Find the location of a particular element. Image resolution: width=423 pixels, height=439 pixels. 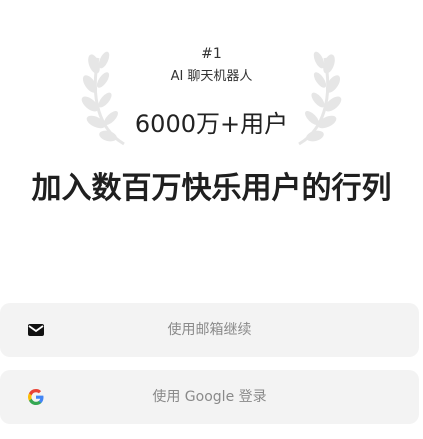

user-count: 6000万+用户 is located at coordinates (211, 124).